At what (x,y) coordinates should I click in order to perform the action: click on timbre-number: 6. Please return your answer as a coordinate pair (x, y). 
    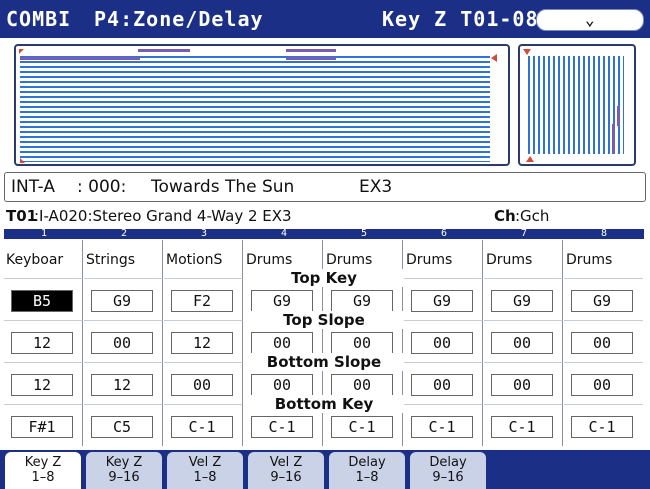
    Looking at the image, I should click on (444, 234).